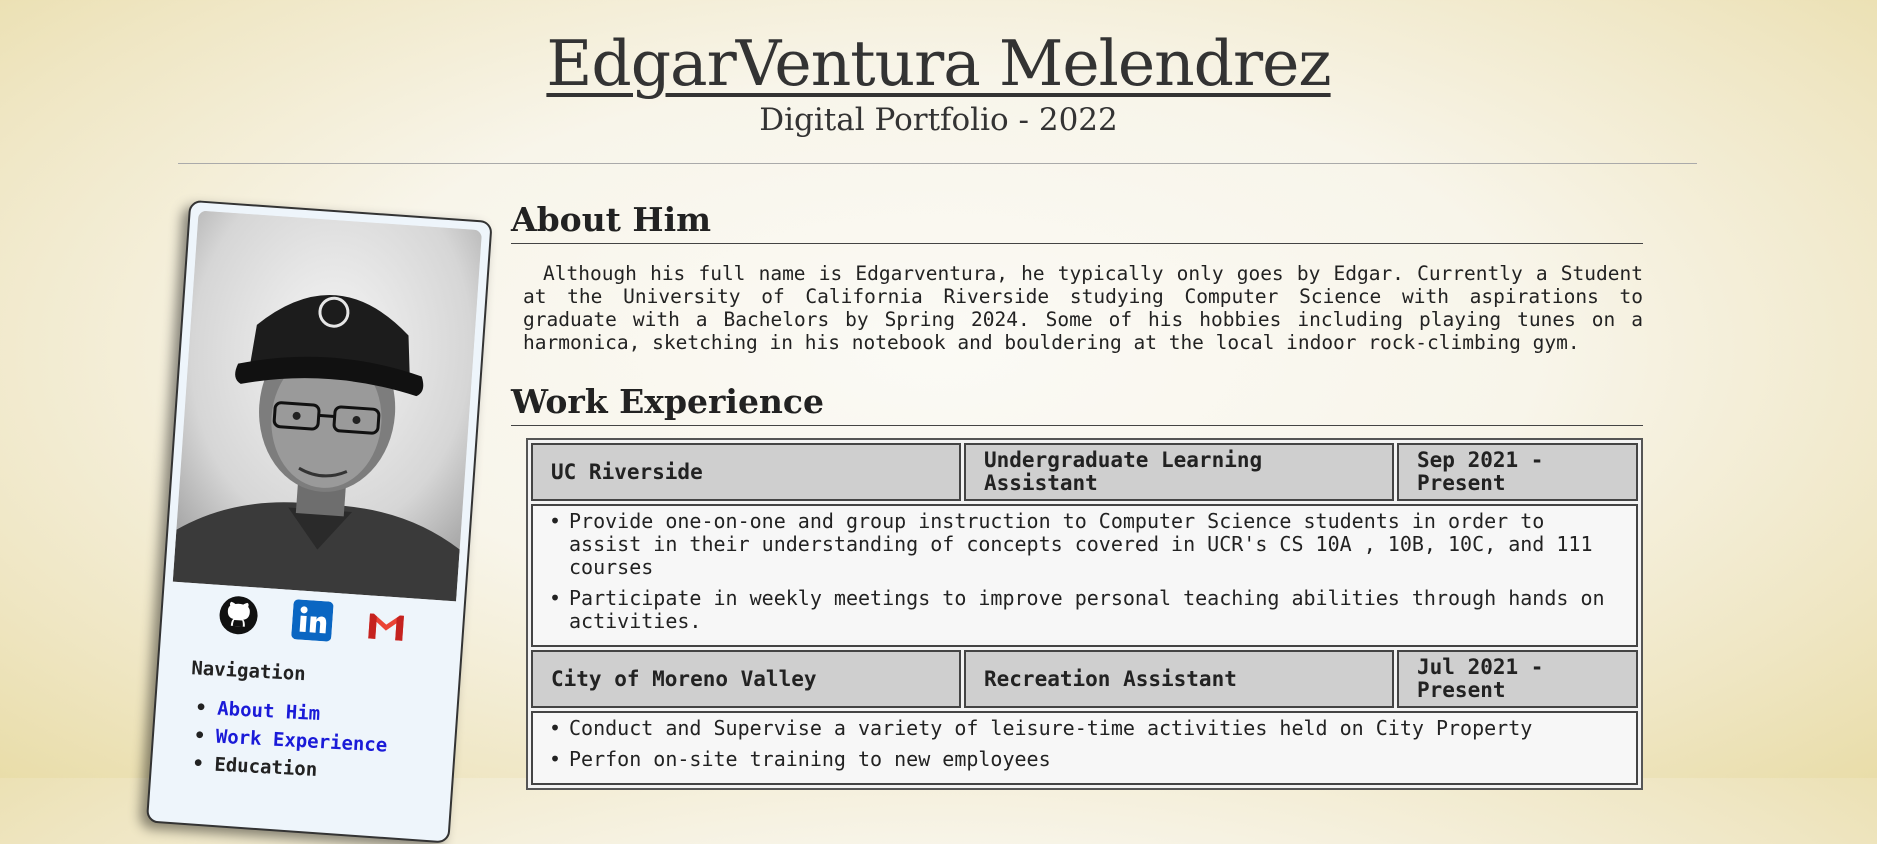 This screenshot has width=1877, height=844. I want to click on about-heading: About Him, so click(1077, 222).